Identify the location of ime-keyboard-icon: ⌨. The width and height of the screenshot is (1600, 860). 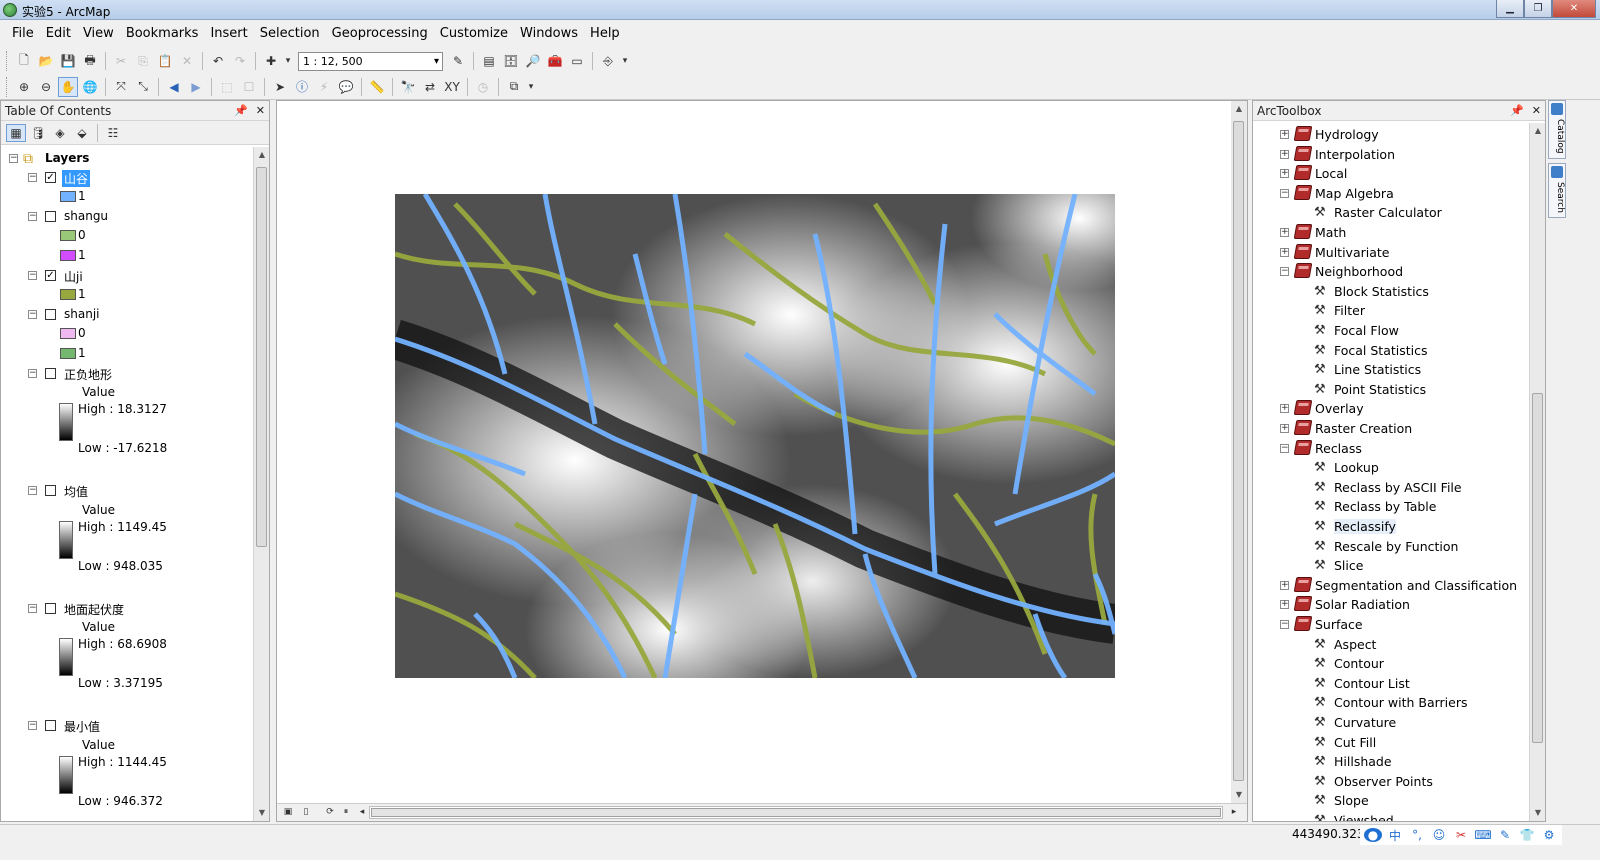
(1483, 835).